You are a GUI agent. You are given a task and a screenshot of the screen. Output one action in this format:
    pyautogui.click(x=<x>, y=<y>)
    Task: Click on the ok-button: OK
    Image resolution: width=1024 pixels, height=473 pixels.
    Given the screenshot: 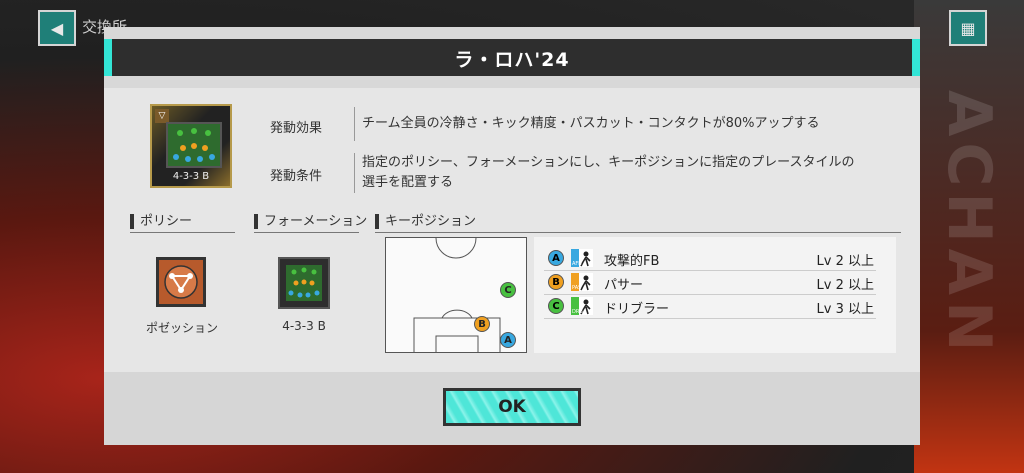 What is the action you would take?
    pyautogui.click(x=512, y=407)
    